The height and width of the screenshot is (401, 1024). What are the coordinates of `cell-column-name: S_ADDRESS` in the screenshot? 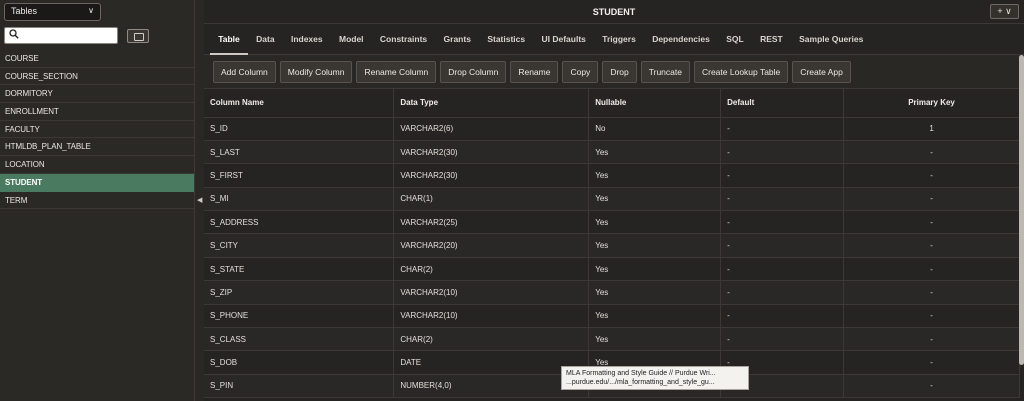 It's located at (299, 222).